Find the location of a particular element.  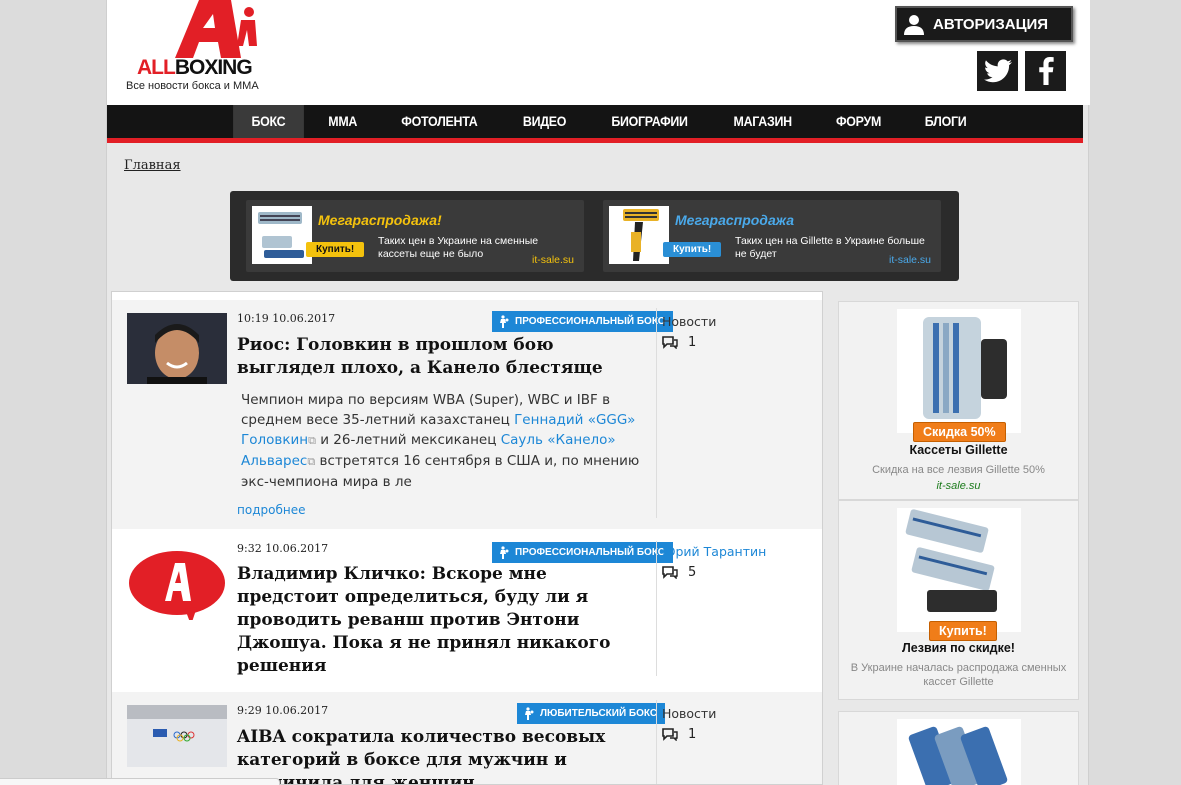

facebook-icon is located at coordinates (1046, 71).